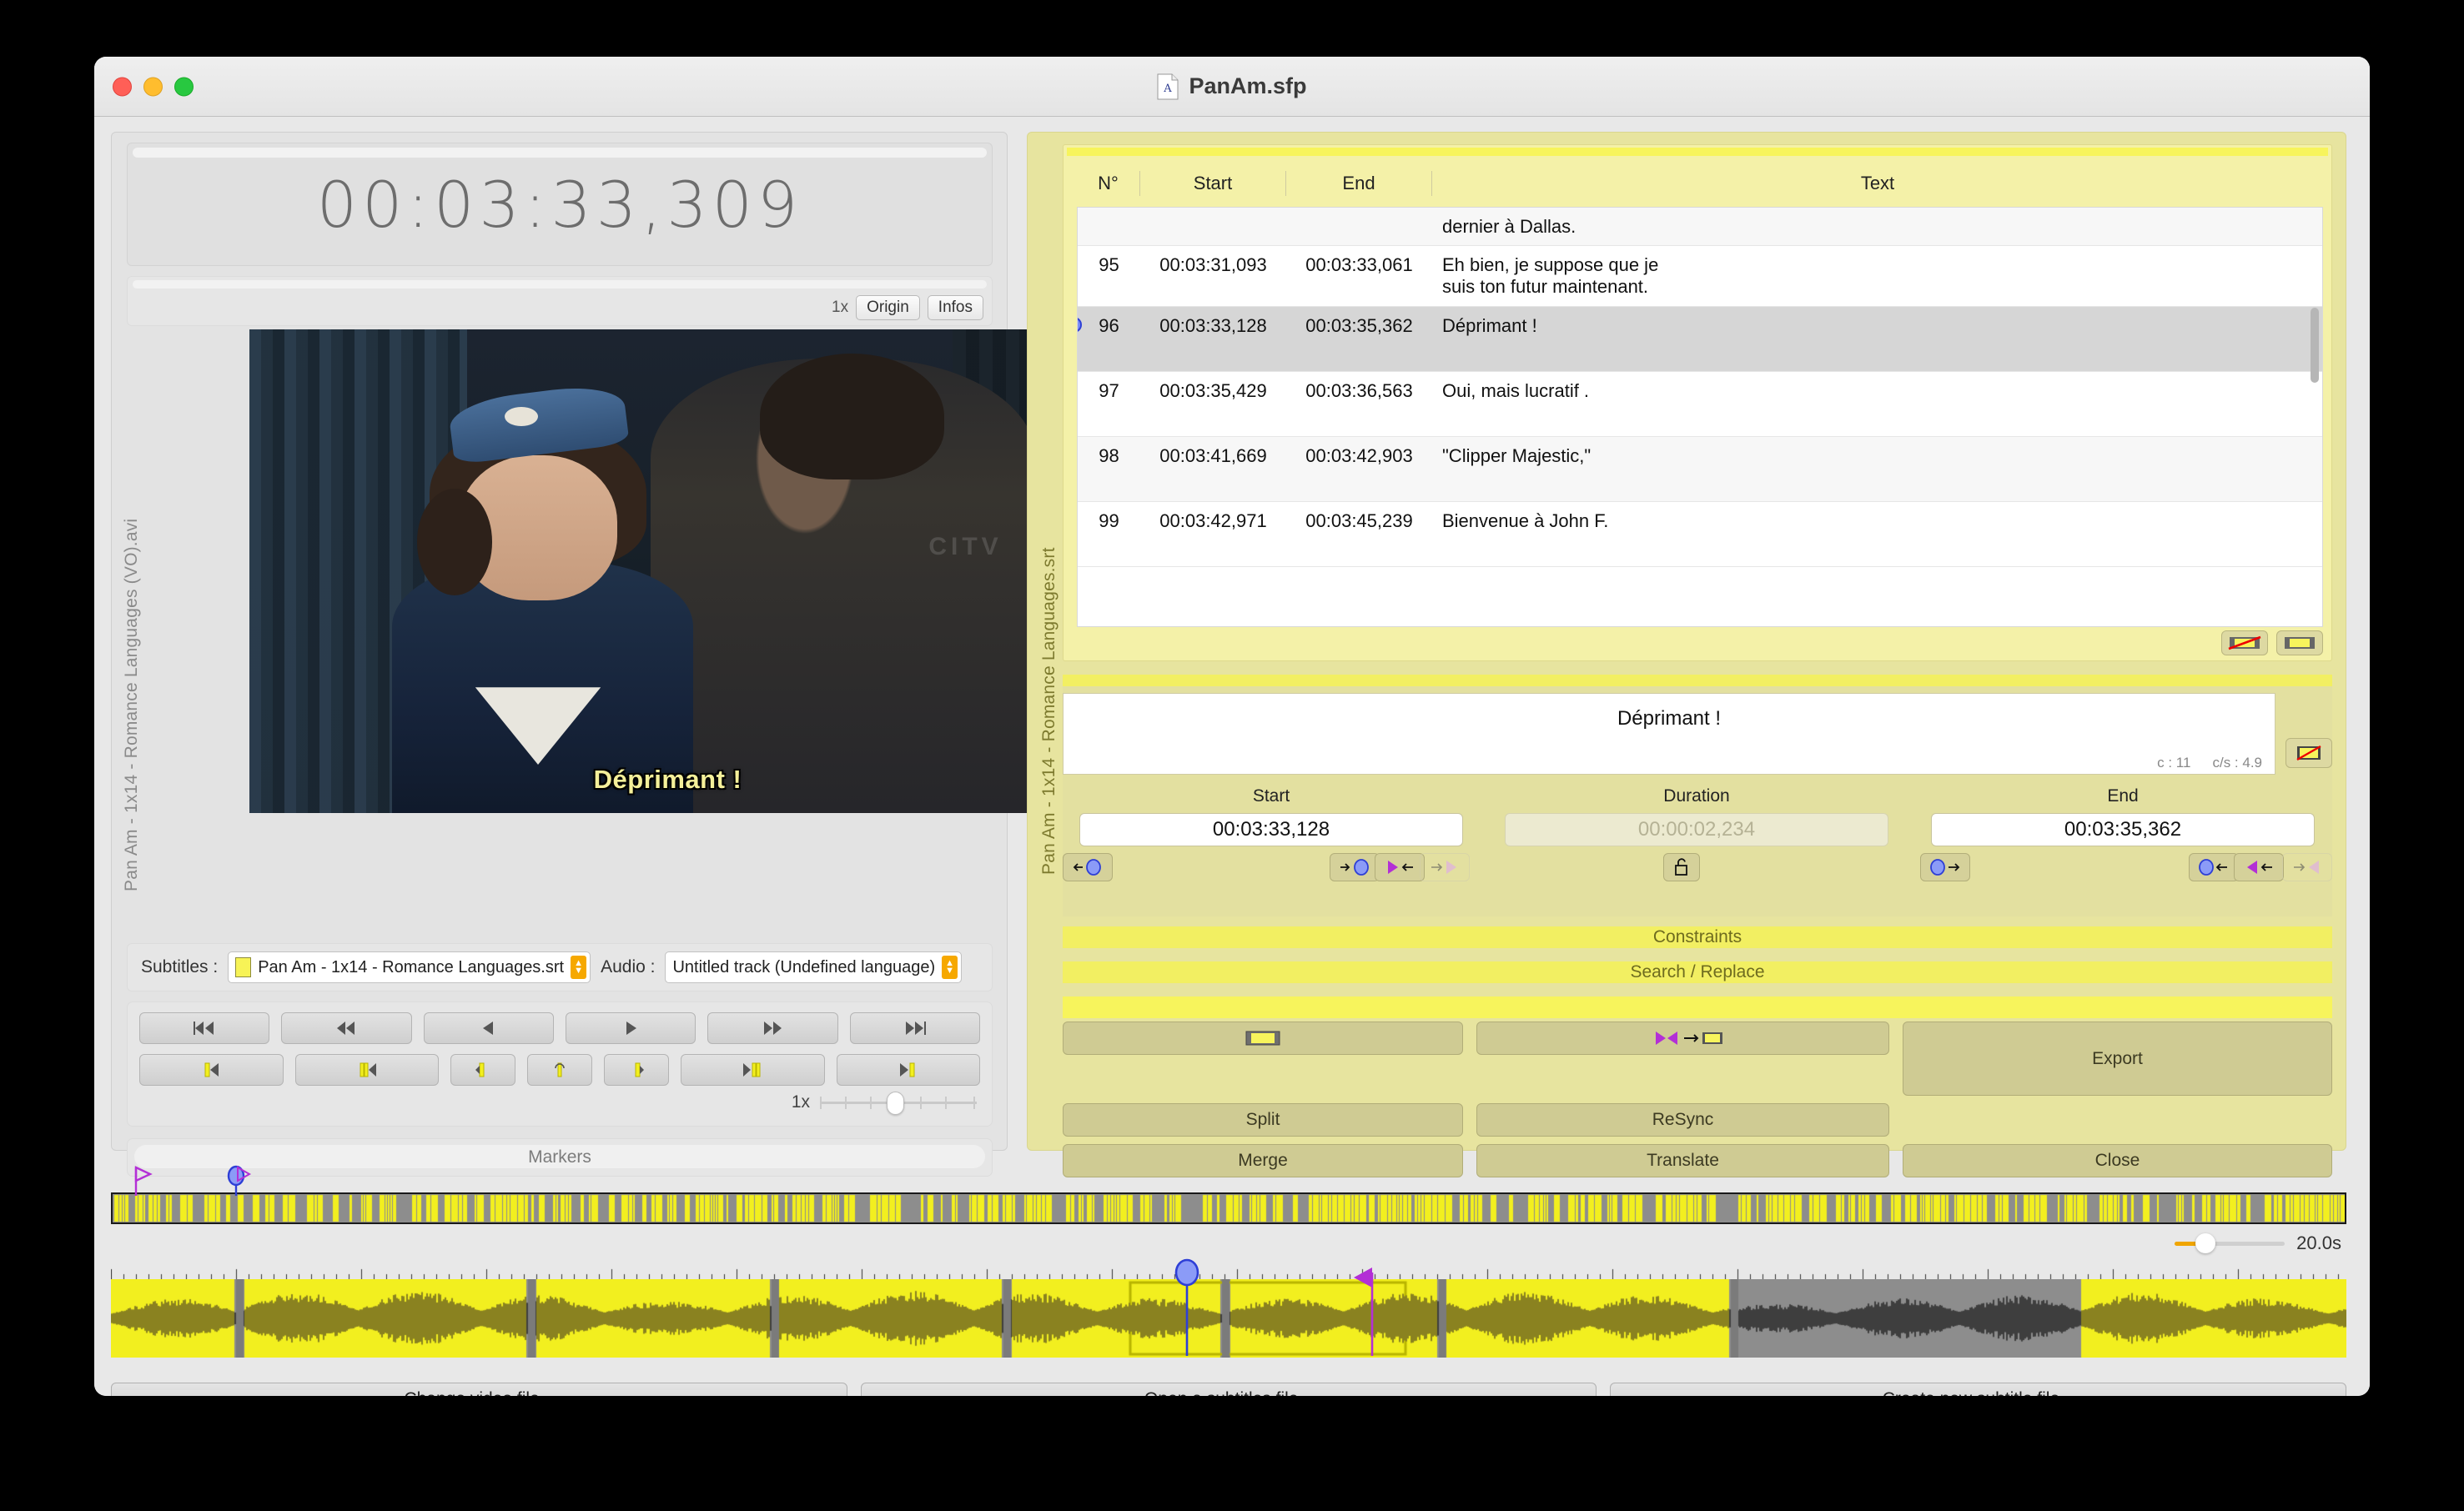  What do you see at coordinates (1525, 520) in the screenshot?
I see `cell-text: Bienvenue à John F.` at bounding box center [1525, 520].